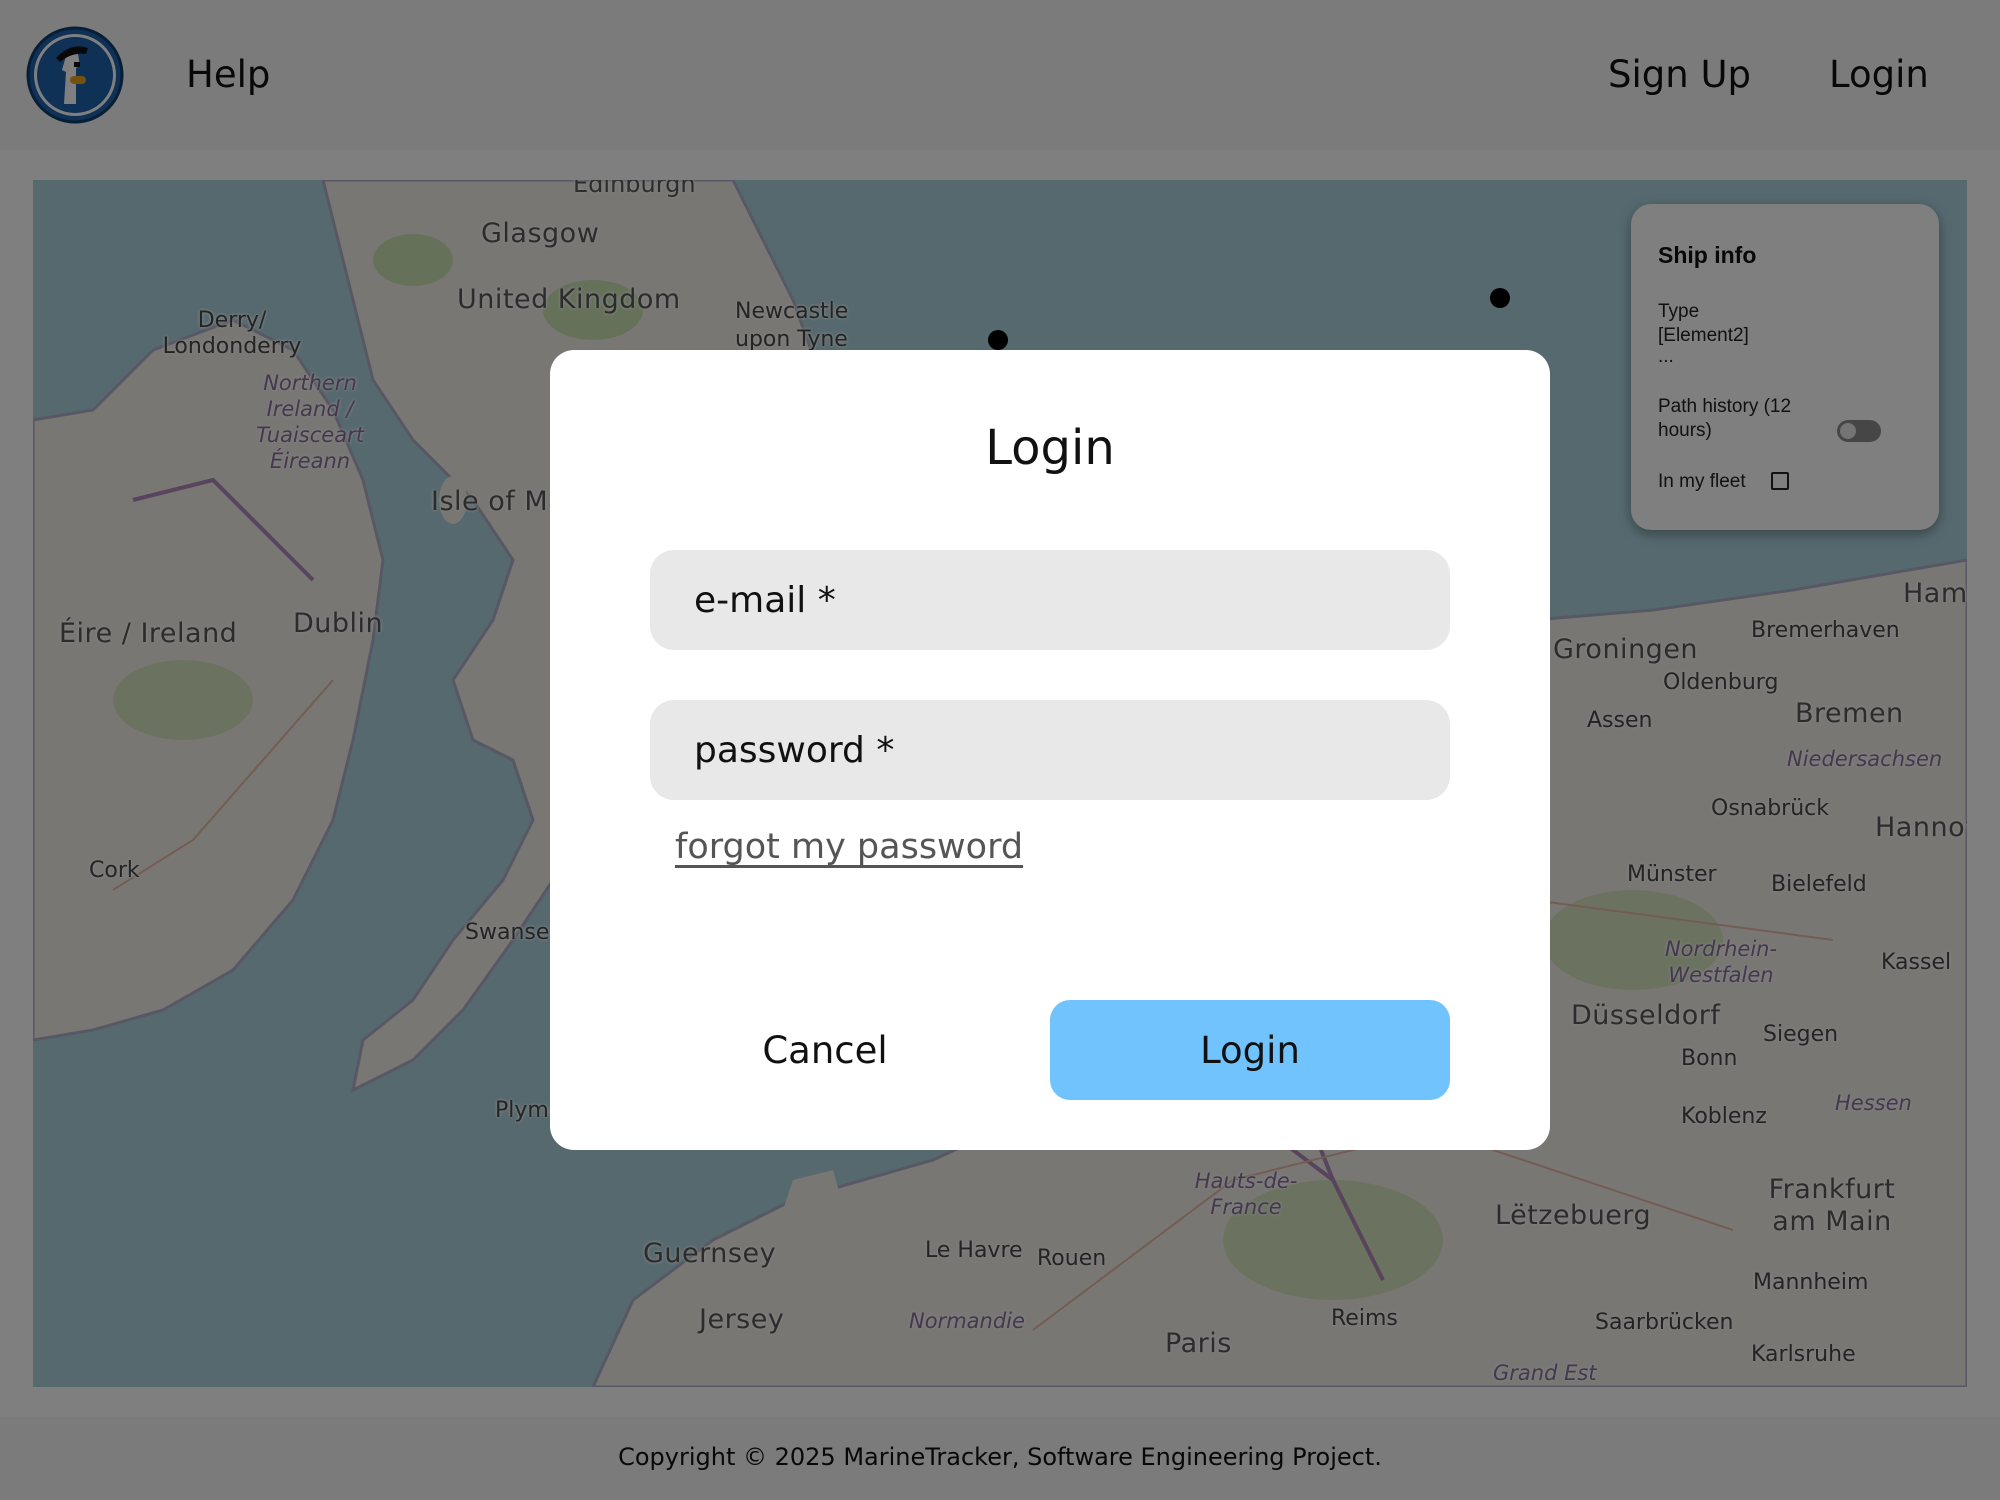 The width and height of the screenshot is (2000, 1500). Describe the element at coordinates (825, 1050) in the screenshot. I see `cancel-button: Cancel` at that location.